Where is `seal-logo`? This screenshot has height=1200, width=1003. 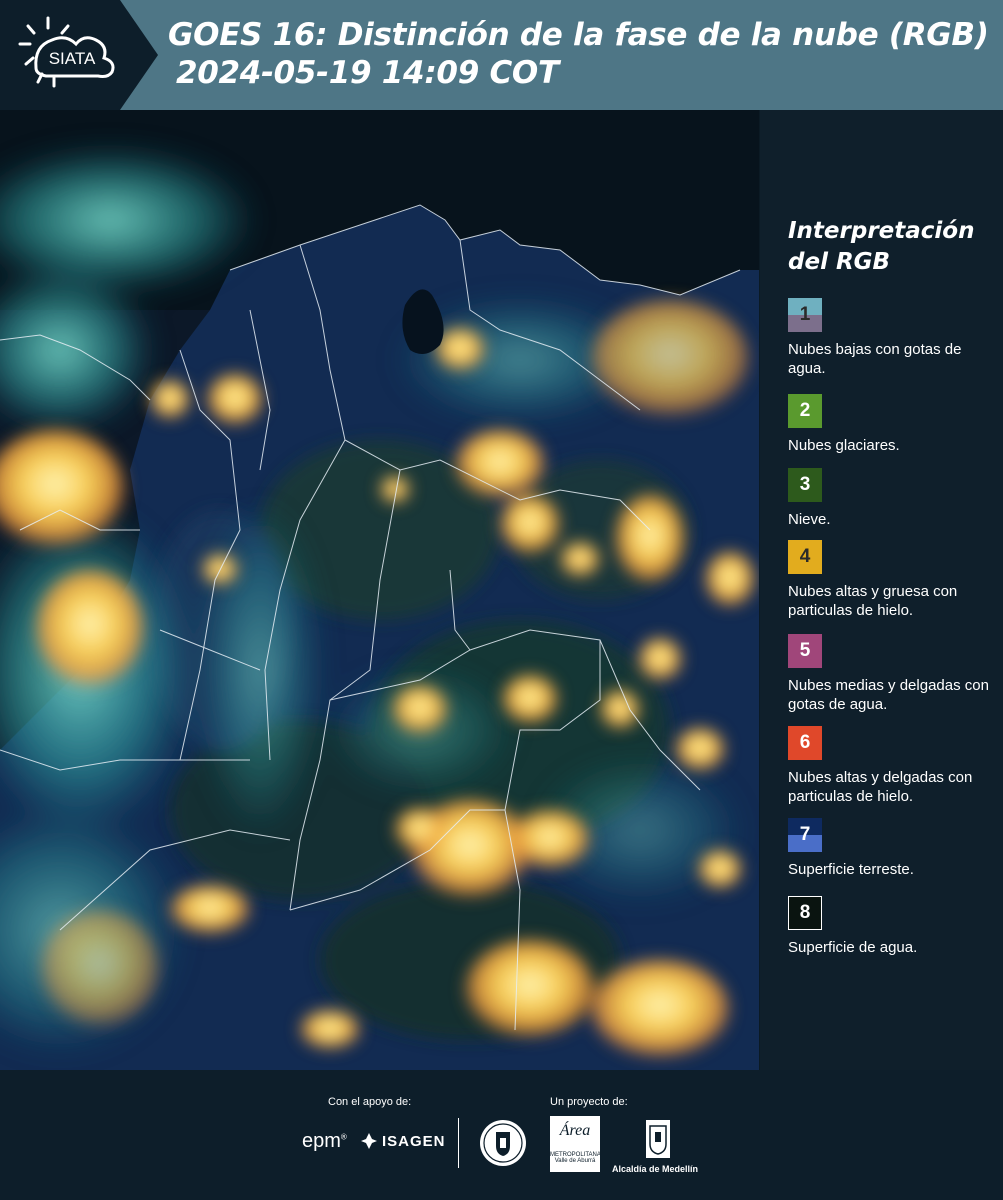
seal-logo is located at coordinates (503, 1143).